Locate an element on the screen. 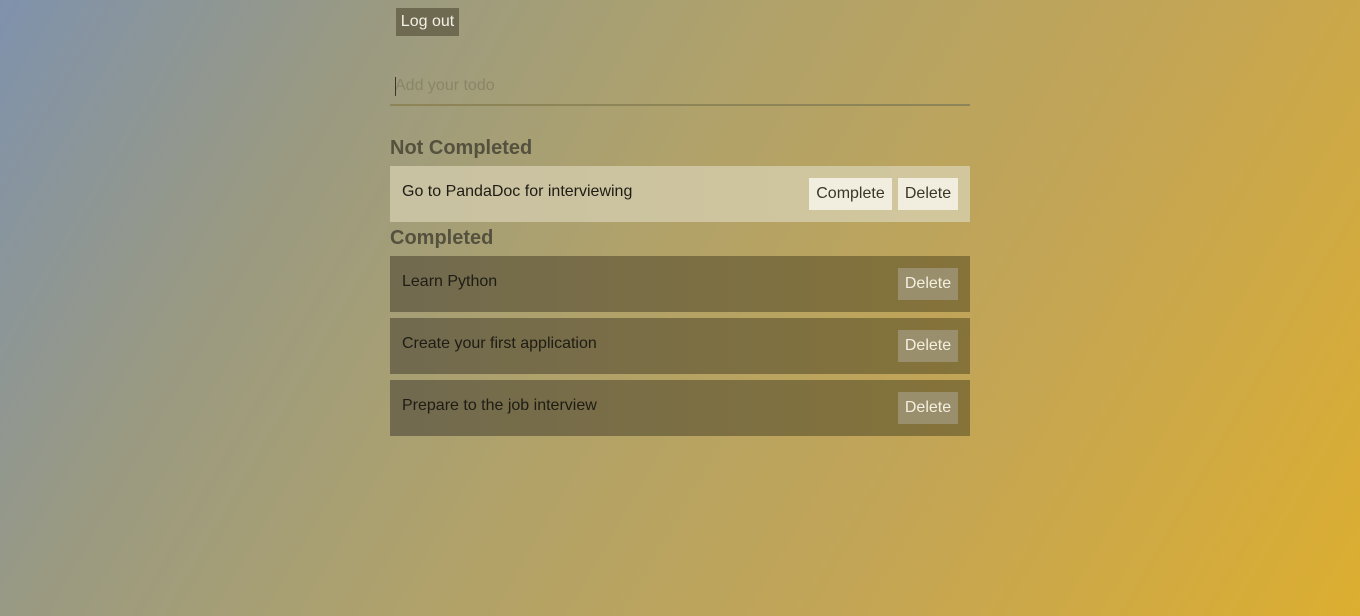 The height and width of the screenshot is (616, 1360). todo-input is located at coordinates (680, 87).